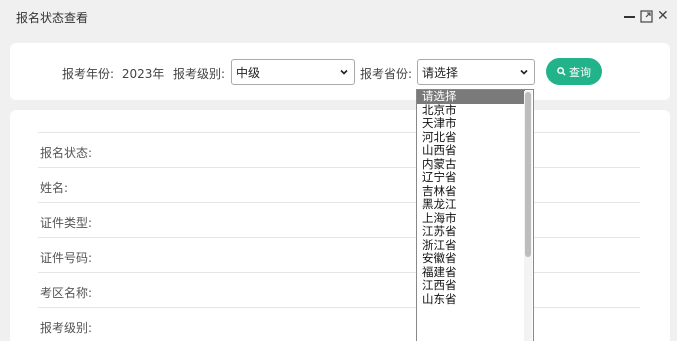  Describe the element at coordinates (471, 97) in the screenshot. I see `province-option: 请选择` at that location.